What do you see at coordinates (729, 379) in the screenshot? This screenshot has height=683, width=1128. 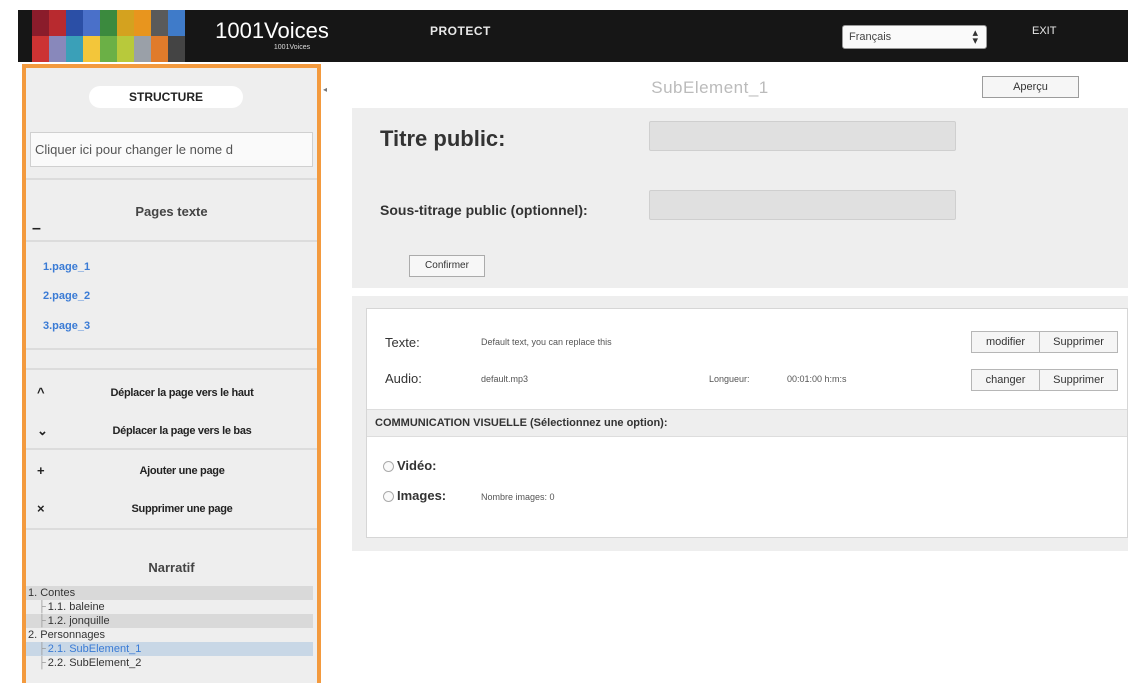 I see `longueur-label: Longueur:` at bounding box center [729, 379].